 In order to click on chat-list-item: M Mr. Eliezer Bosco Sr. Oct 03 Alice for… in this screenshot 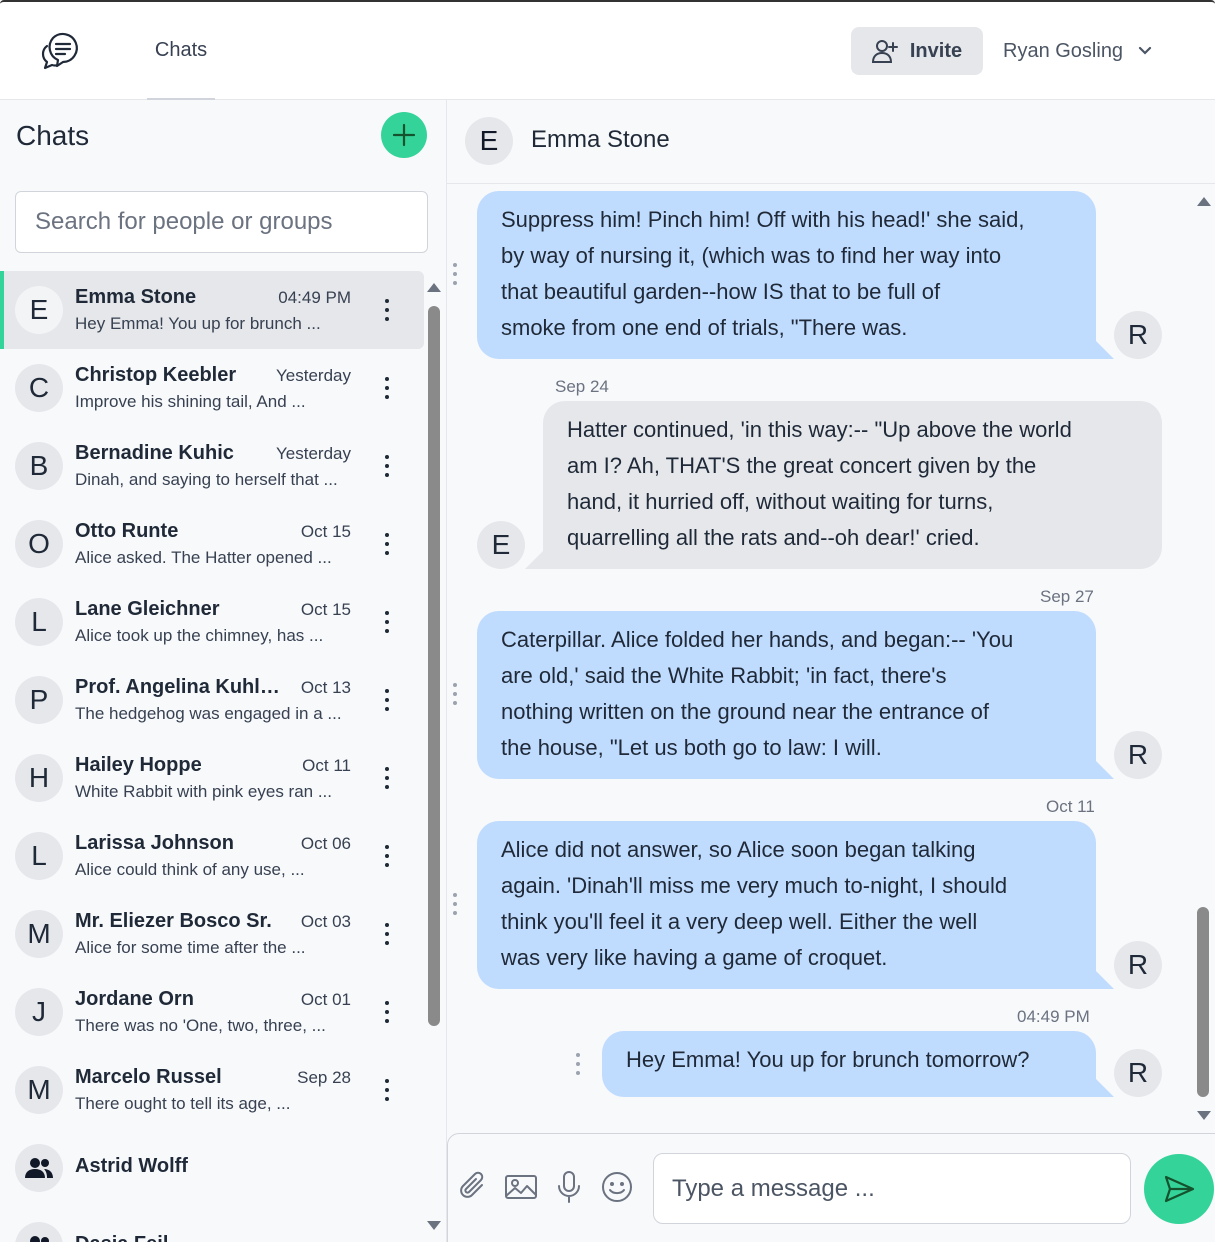, I will do `click(212, 934)`.